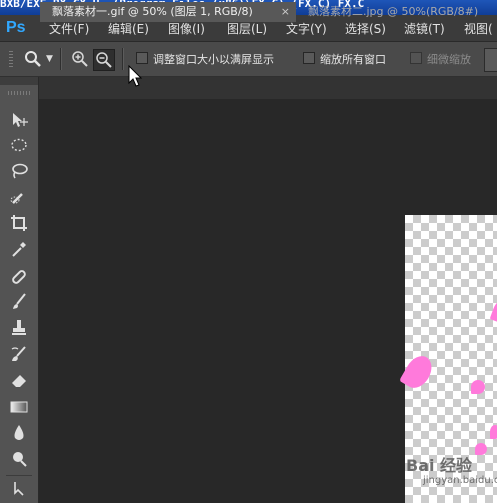 This screenshot has width=497, height=503. Describe the element at coordinates (424, 28) in the screenshot. I see `menu-filter: 滤镜(T)` at that location.